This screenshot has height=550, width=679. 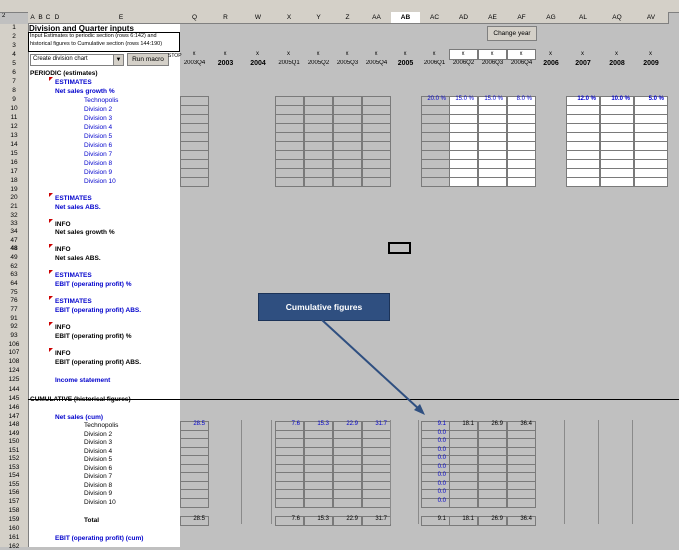 I want to click on callout-arrow, so click(x=373, y=367).